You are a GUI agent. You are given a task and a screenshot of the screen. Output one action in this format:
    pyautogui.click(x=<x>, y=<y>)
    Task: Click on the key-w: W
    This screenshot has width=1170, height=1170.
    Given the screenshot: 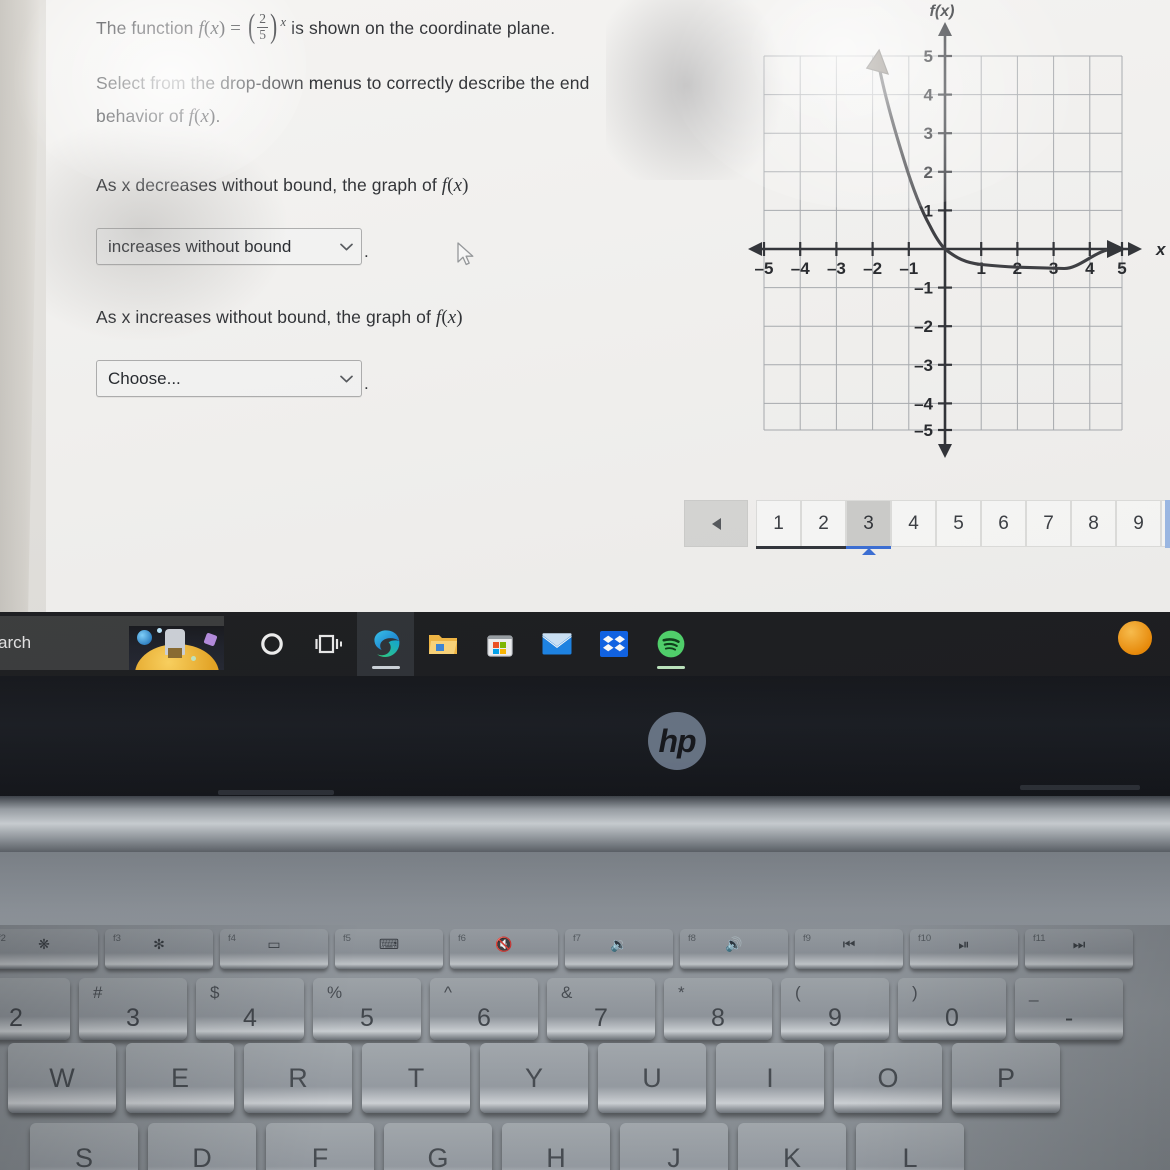 What is the action you would take?
    pyautogui.click(x=62, y=1078)
    